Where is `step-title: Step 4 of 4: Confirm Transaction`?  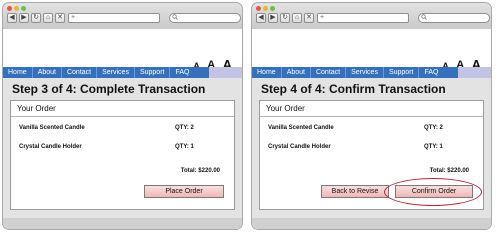 step-title: Step 4 of 4: Confirm Transaction is located at coordinates (353, 89).